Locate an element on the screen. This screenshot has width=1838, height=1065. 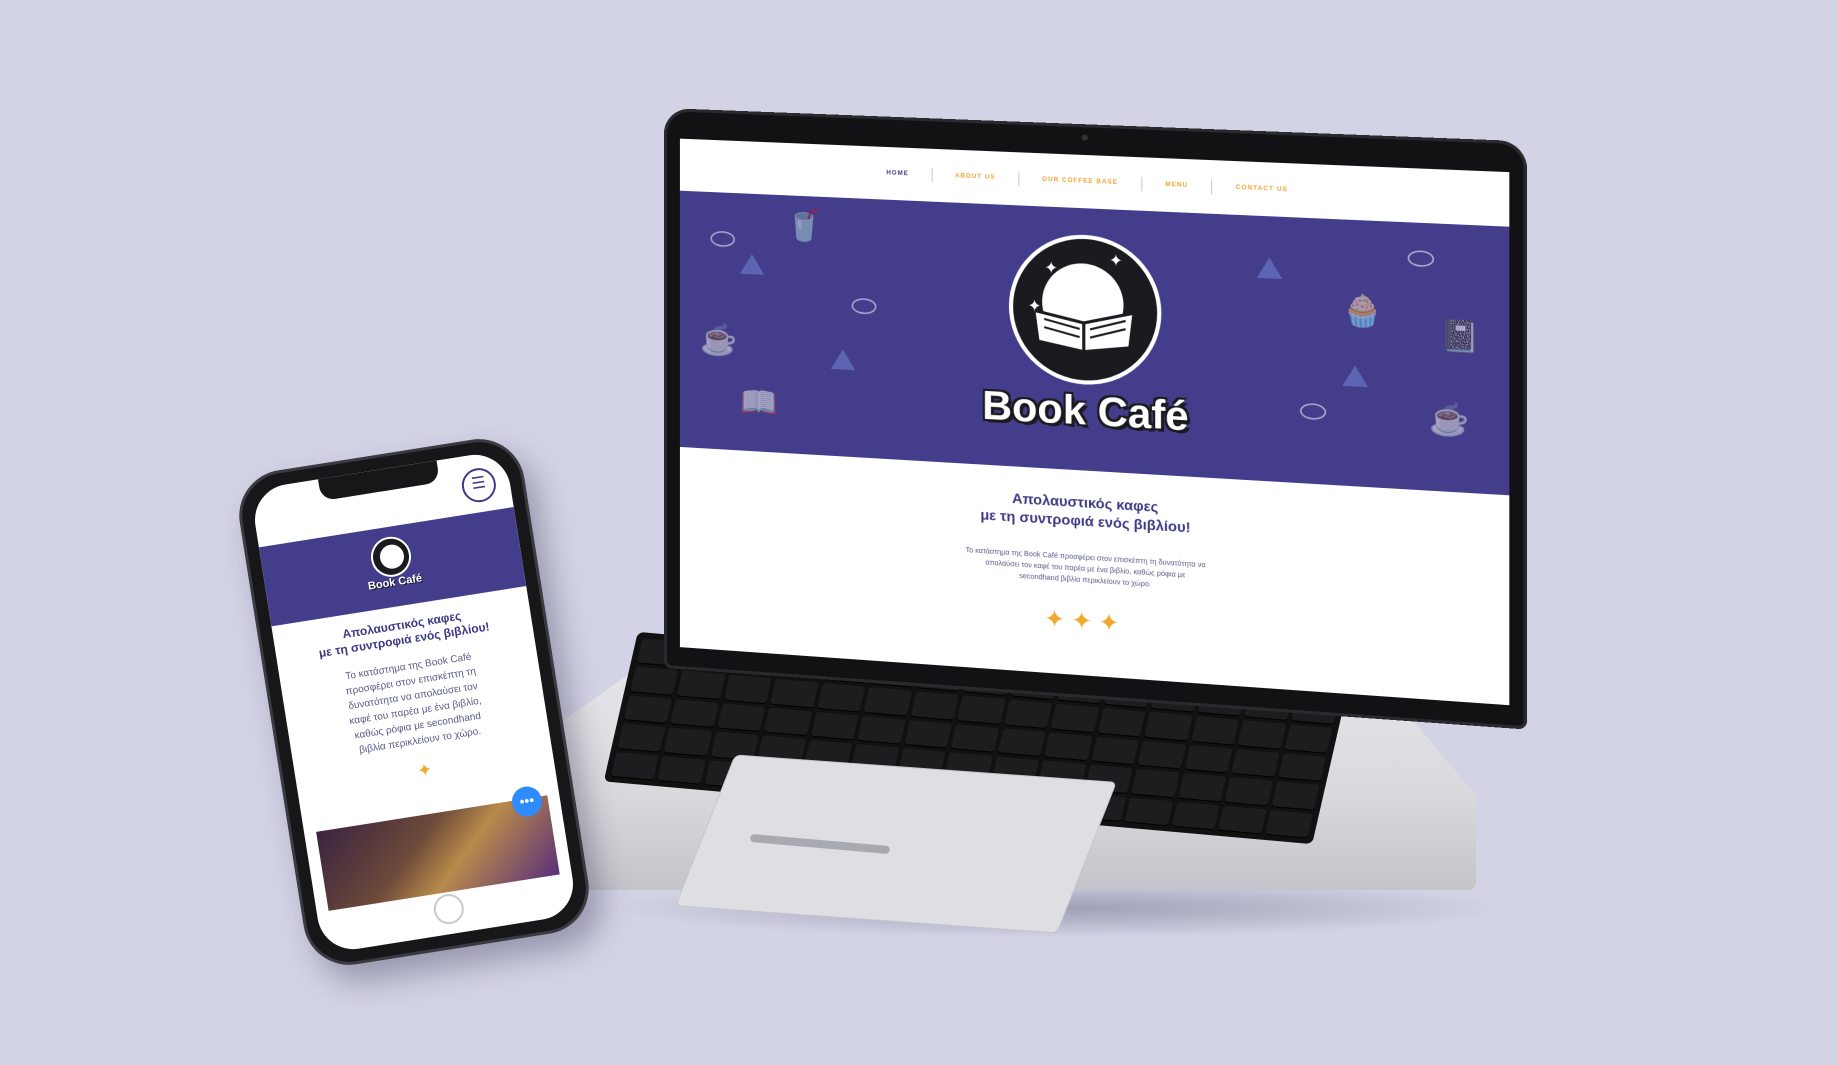
nav-menu: MENU is located at coordinates (1177, 185).